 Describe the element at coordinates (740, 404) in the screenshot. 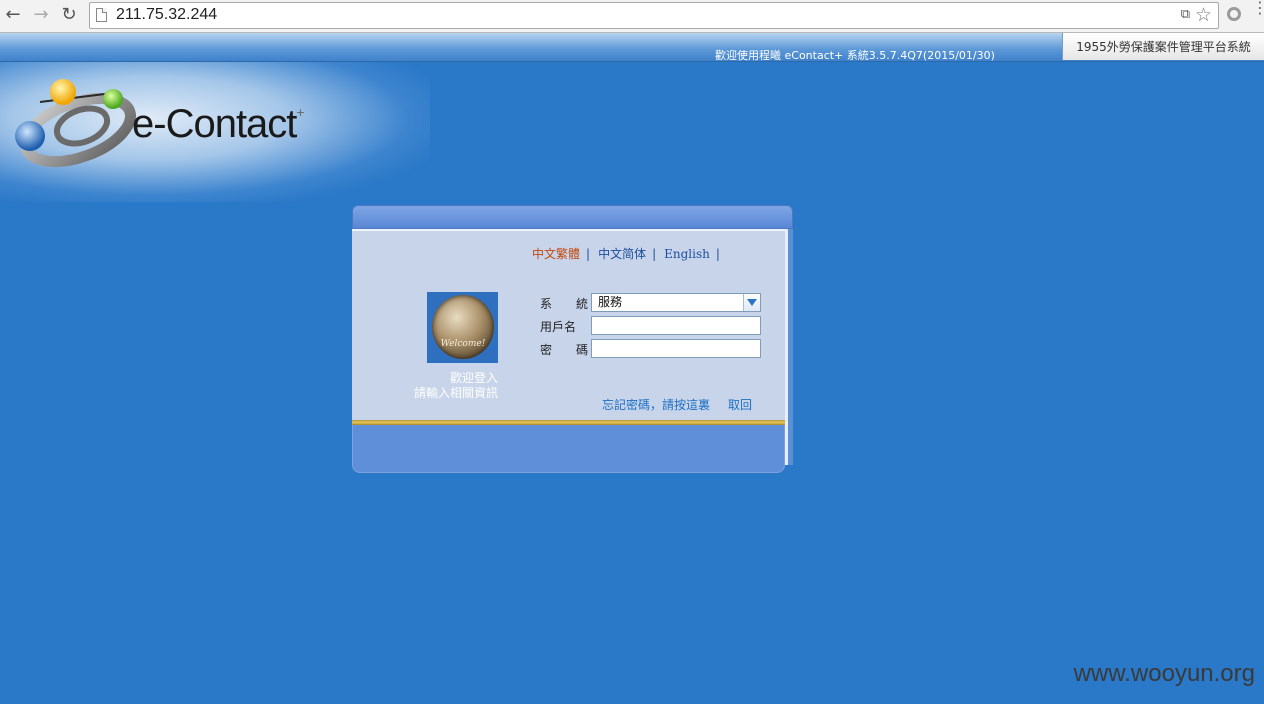

I see `cancel-link: 取回` at that location.